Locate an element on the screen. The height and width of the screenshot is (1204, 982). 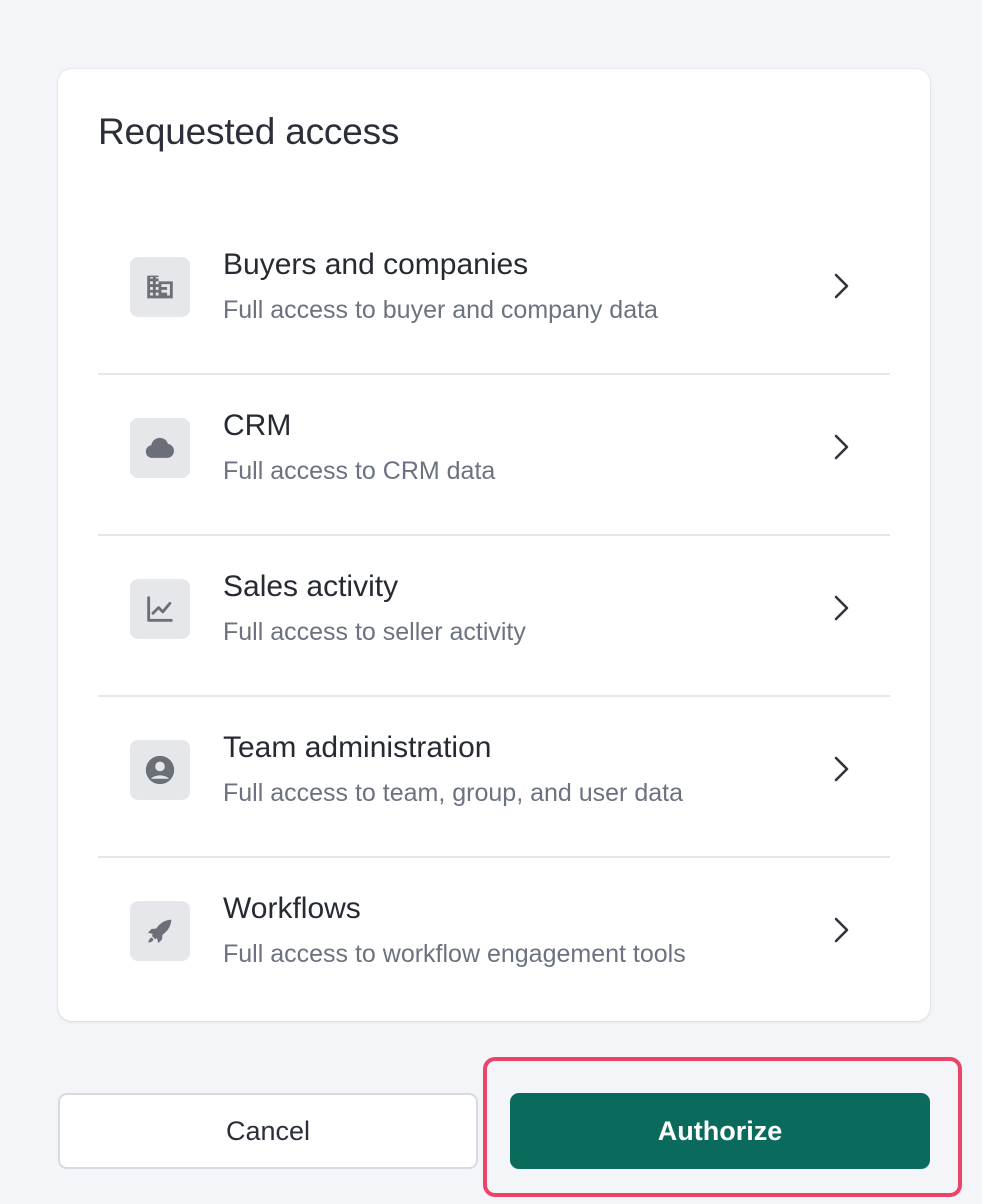
rocket-icon is located at coordinates (160, 931).